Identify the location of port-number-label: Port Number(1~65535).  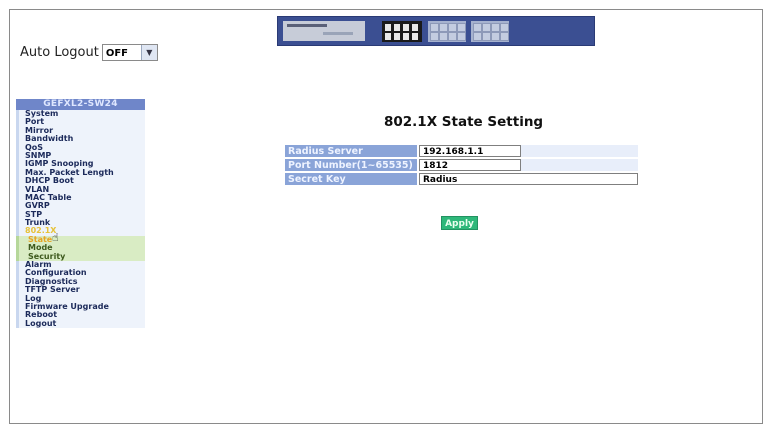
(351, 165).